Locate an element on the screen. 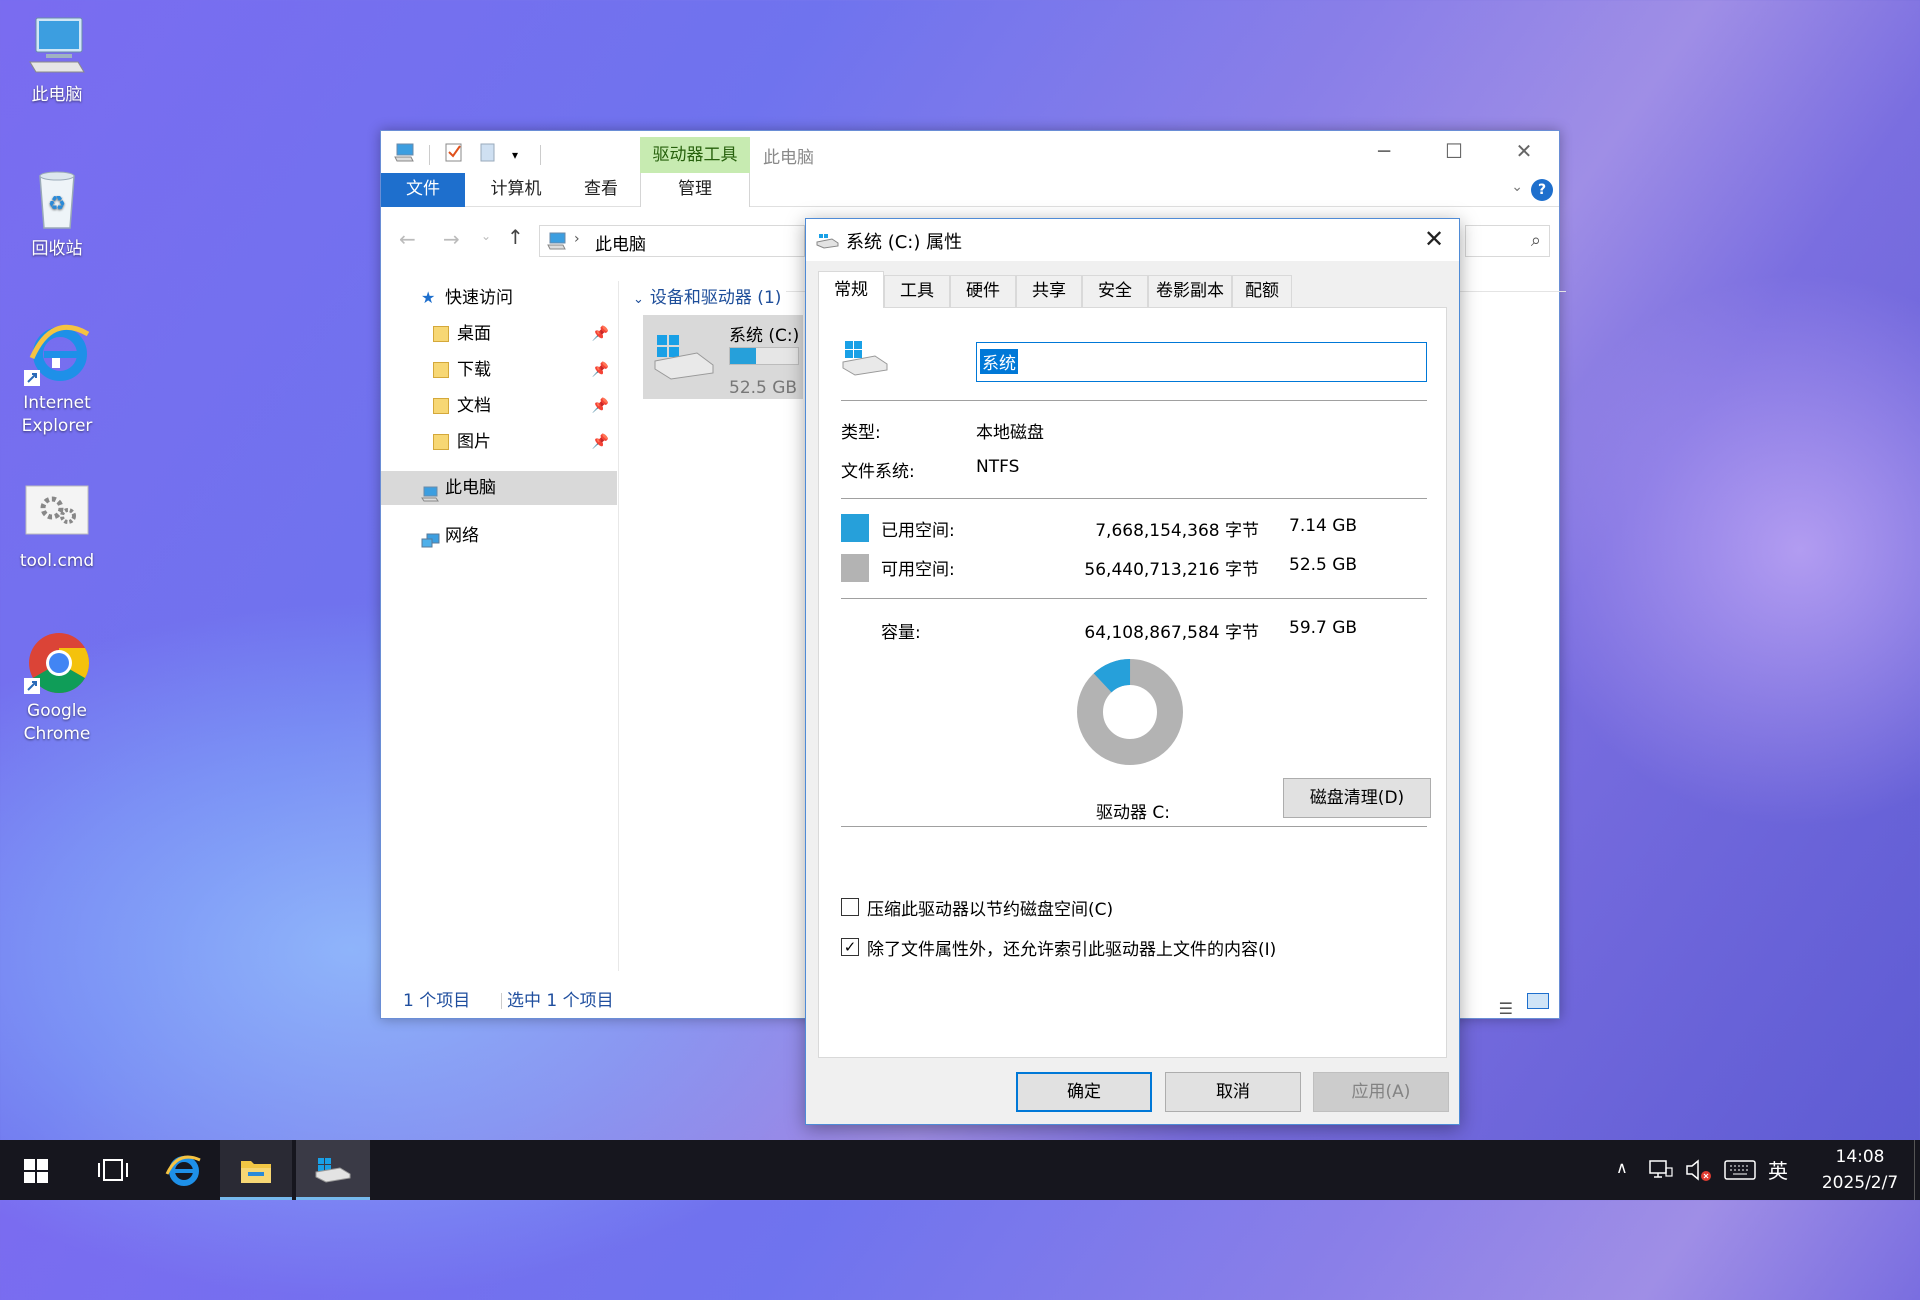 This screenshot has height=1300, width=1920. clock: 14:08 2025/2/7 is located at coordinates (1860, 1170).